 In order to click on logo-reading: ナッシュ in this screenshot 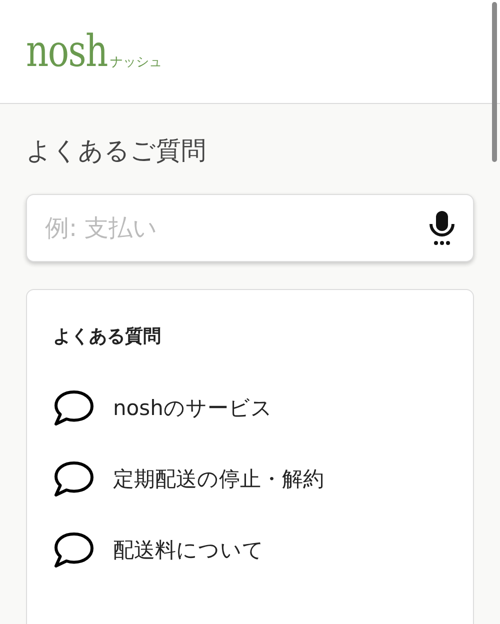, I will do `click(136, 62)`.